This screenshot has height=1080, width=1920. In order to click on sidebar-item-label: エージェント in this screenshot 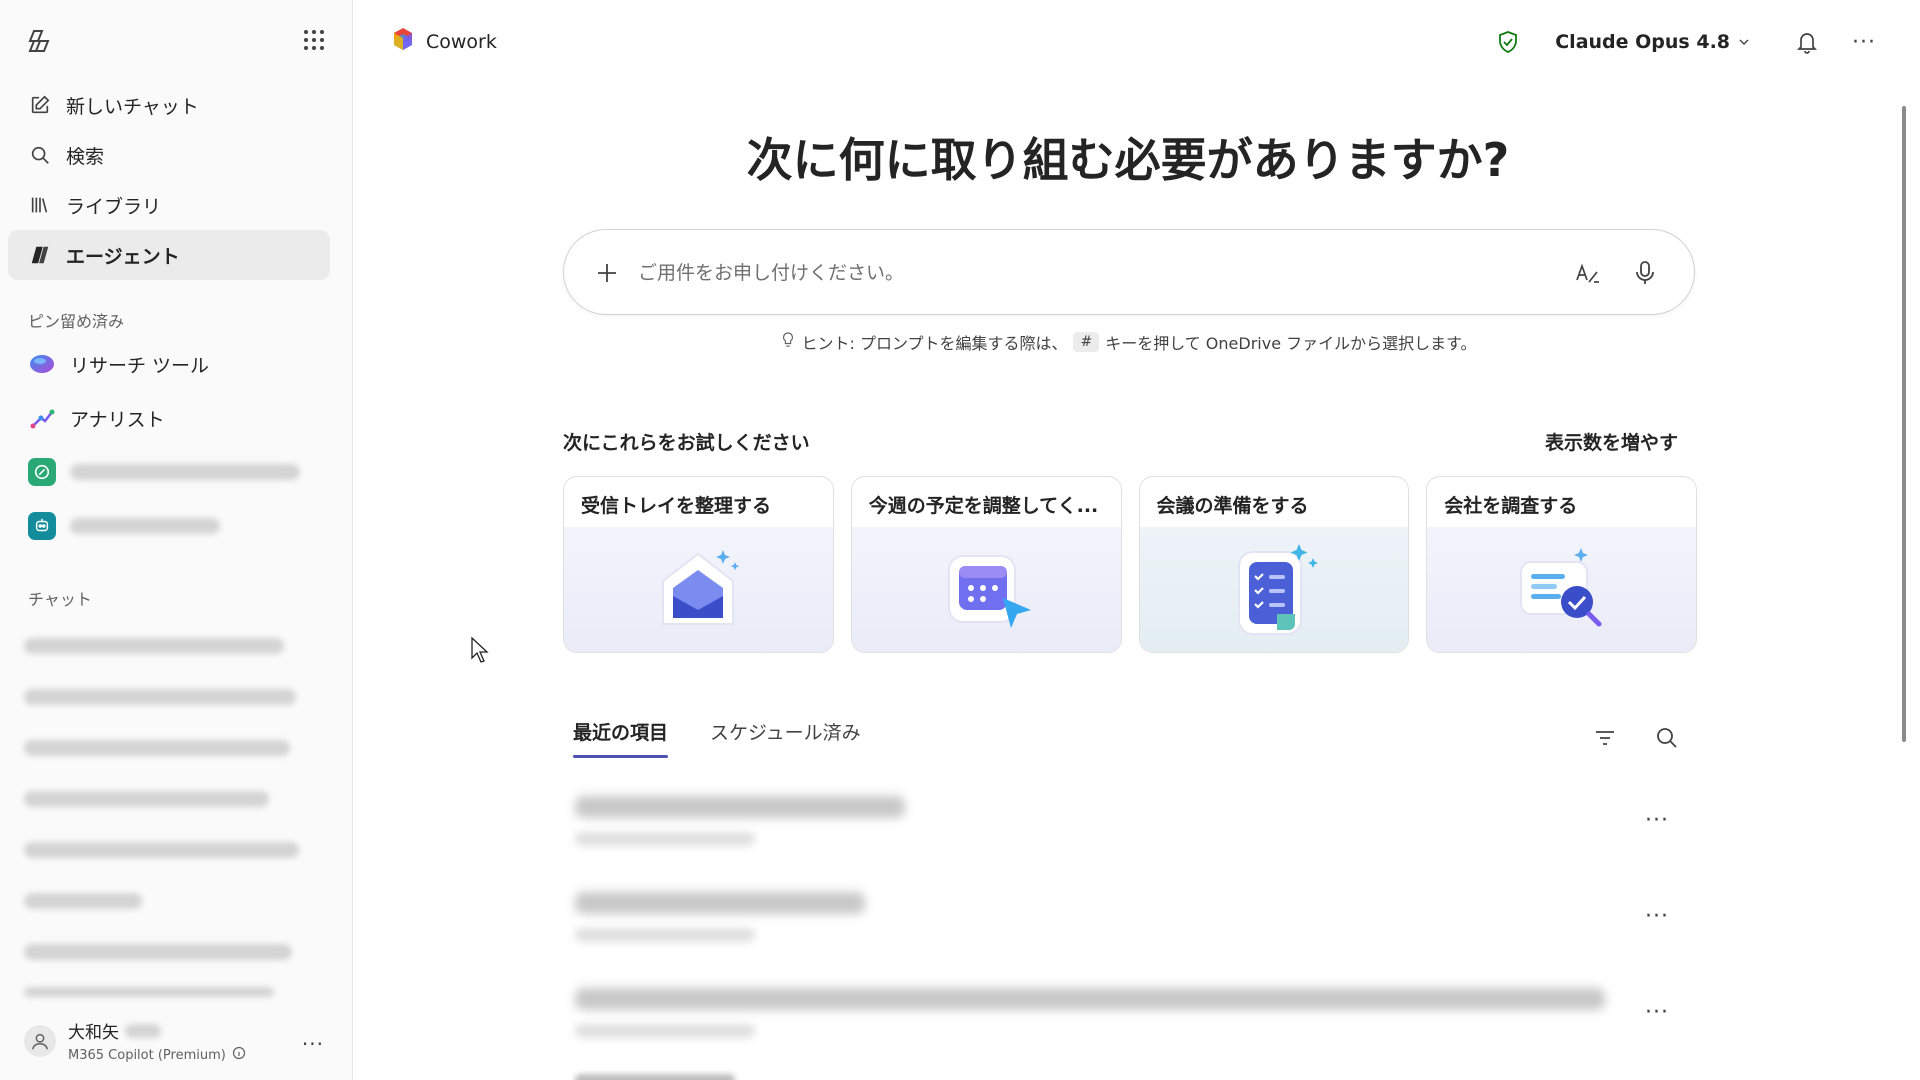, I will do `click(123, 256)`.